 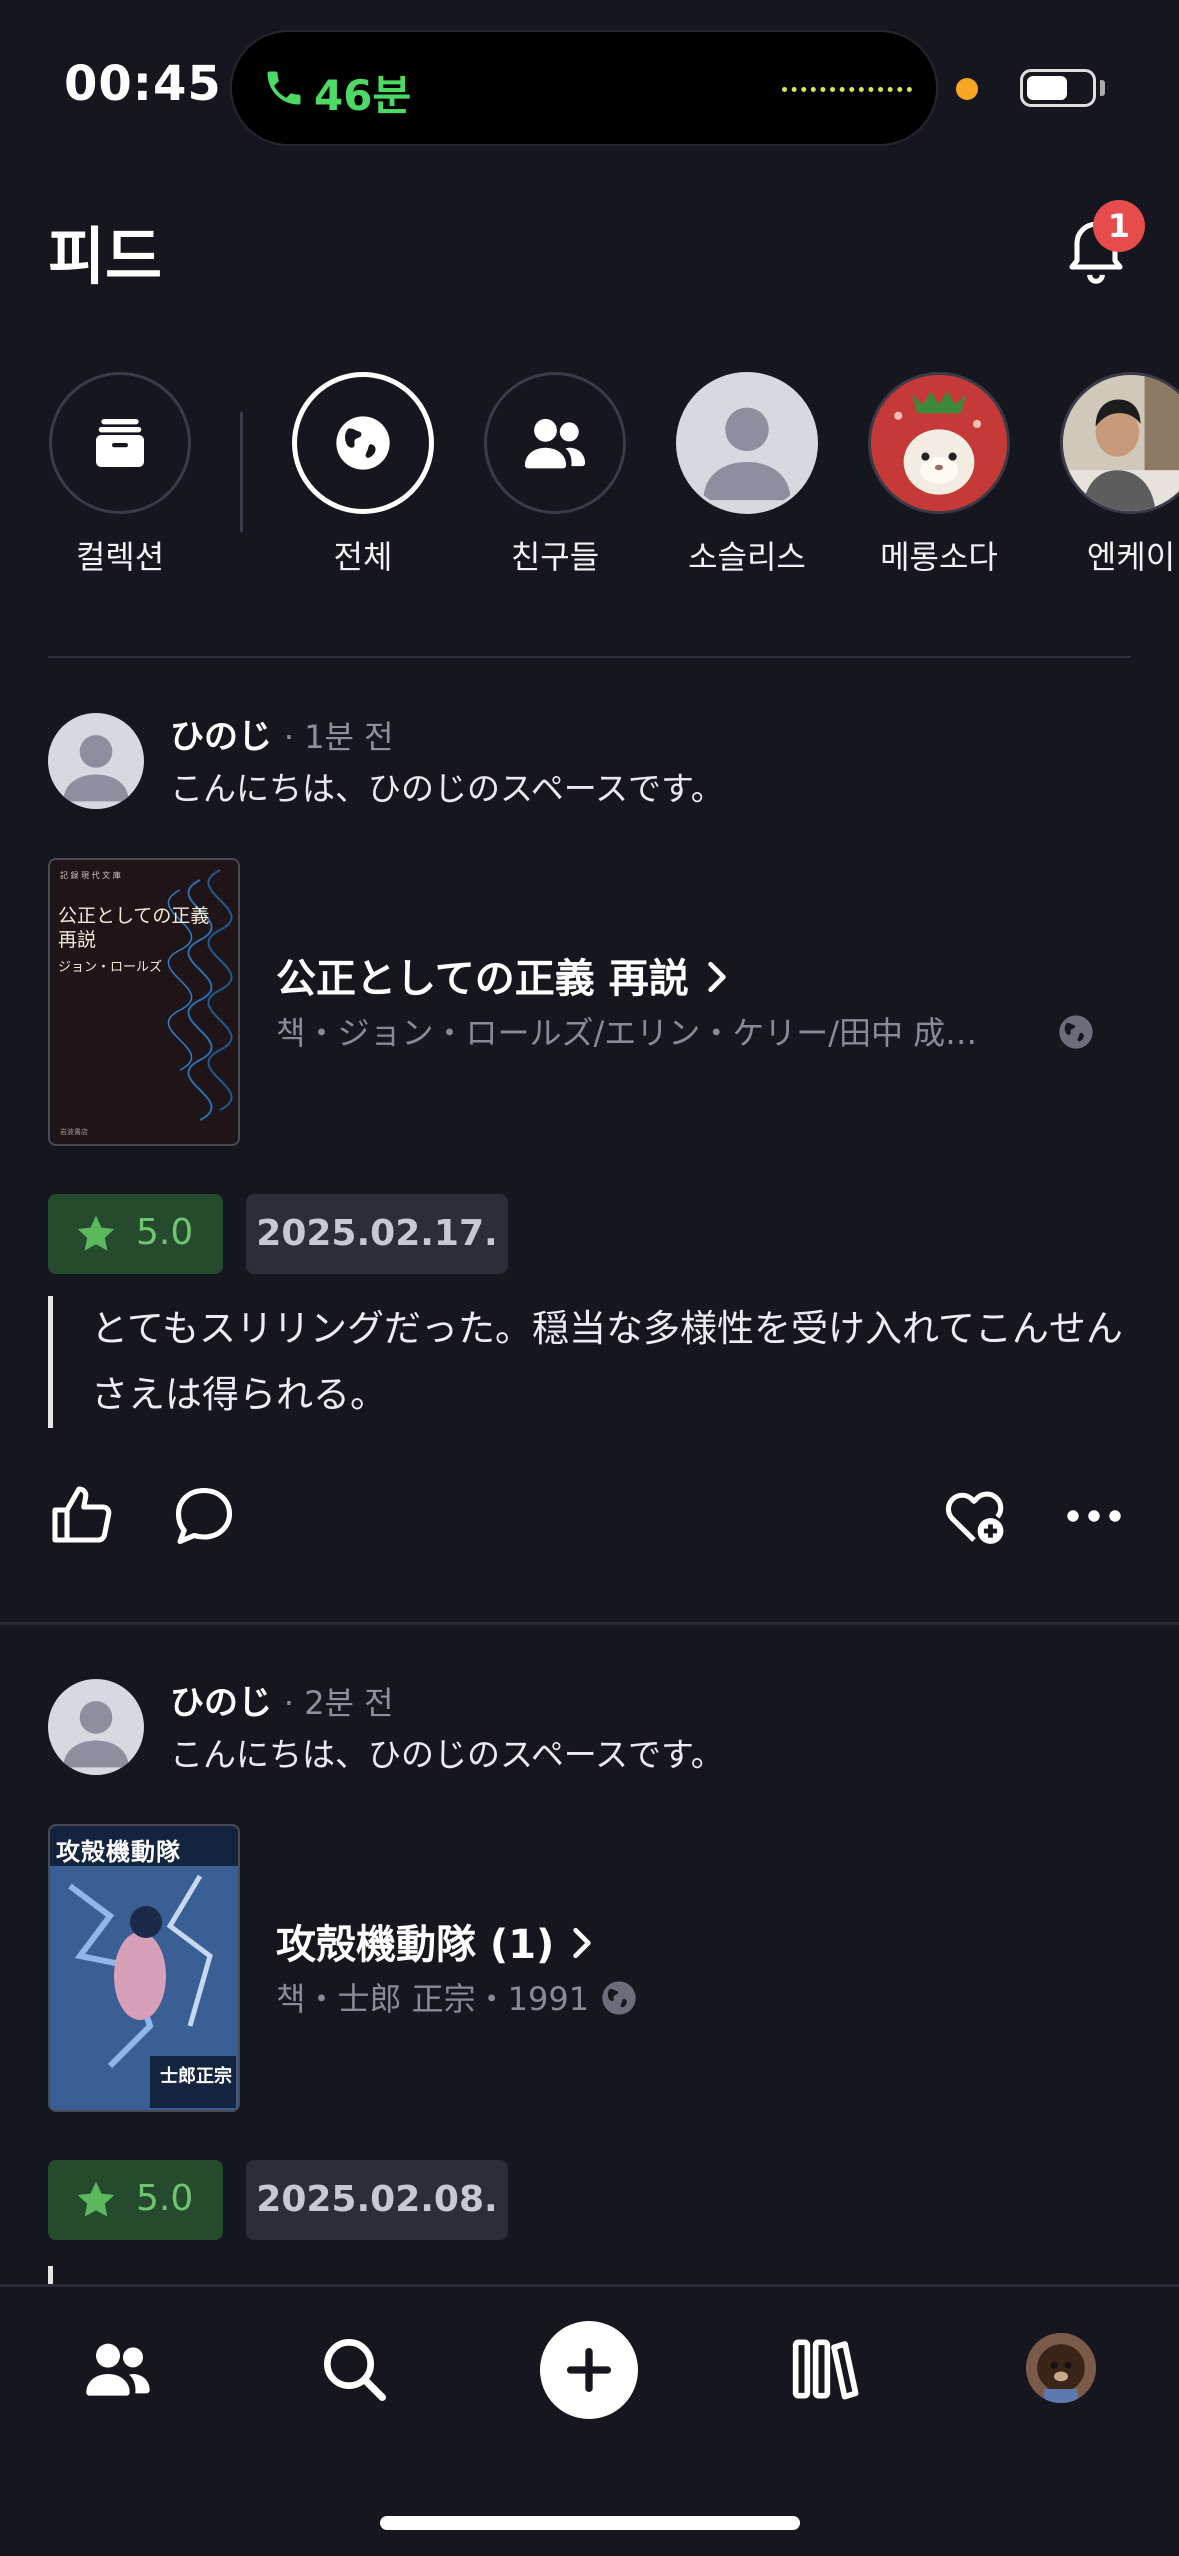 What do you see at coordinates (1119, 226) in the screenshot?
I see `notification-badge: 1` at bounding box center [1119, 226].